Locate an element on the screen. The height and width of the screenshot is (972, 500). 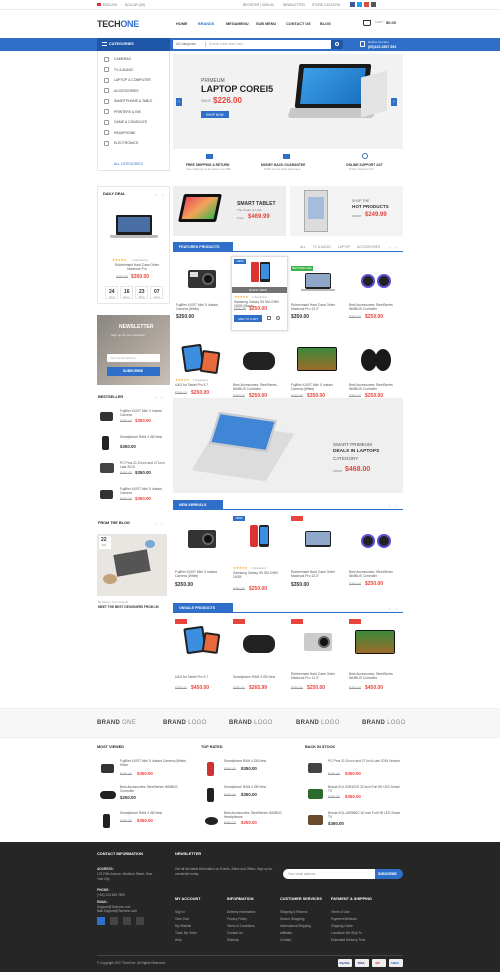
footer-subscribe-button: SUBSCRIBE is located at coordinates (389, 874).